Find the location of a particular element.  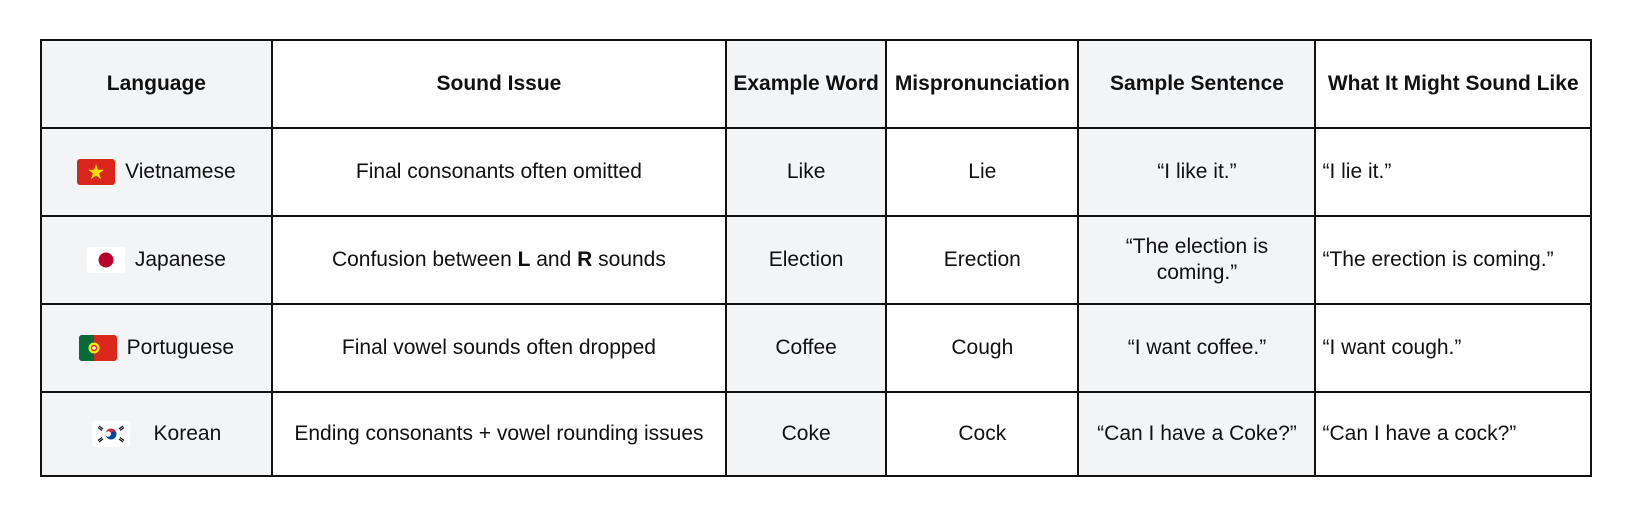

portugal-flag-icon is located at coordinates (97, 348).